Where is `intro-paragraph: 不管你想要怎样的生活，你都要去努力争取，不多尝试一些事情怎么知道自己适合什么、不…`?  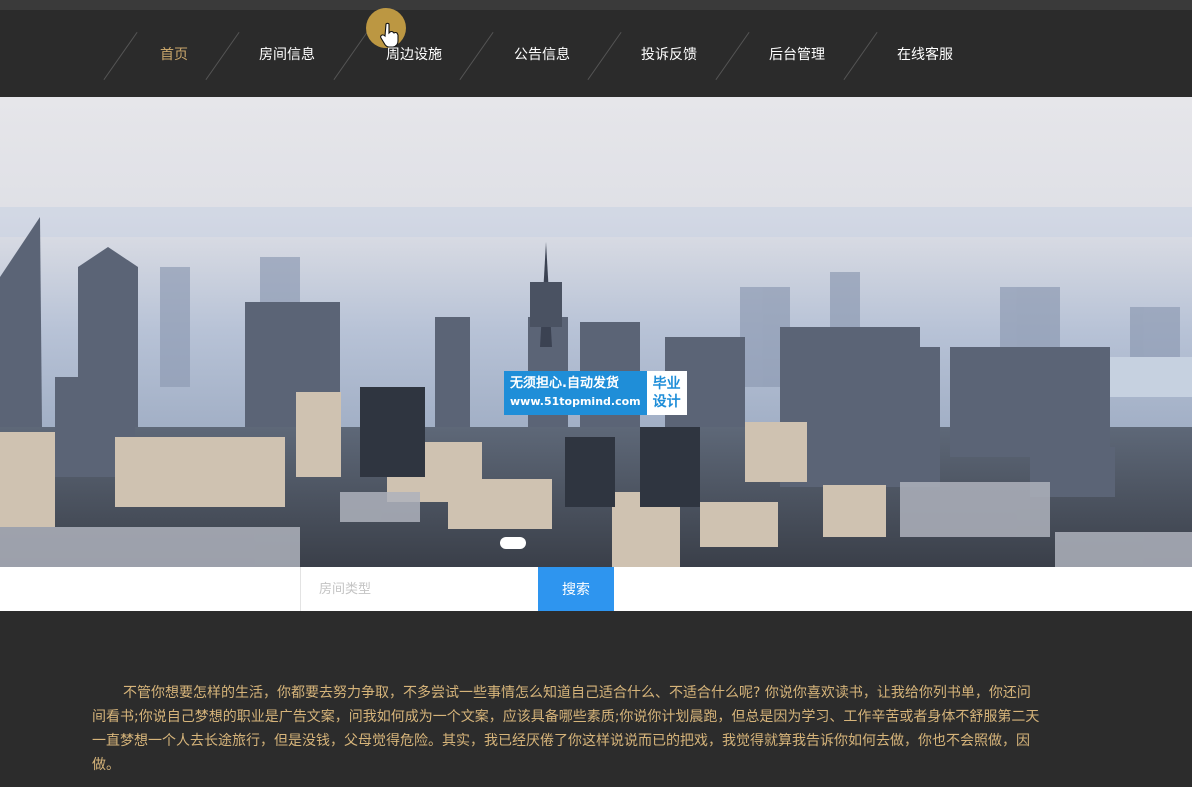
intro-paragraph: 不管你想要怎样的生活，你都要去努力争取，不多尝试一些事情怎么知道自己适合什么、不… is located at coordinates (642, 729).